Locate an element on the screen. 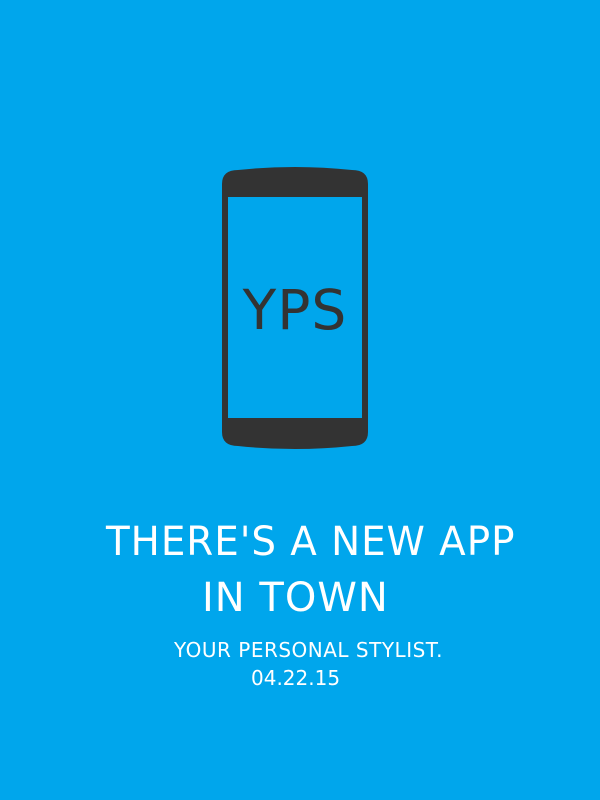 The height and width of the screenshot is (800, 600). smartphone-icon: YPS is located at coordinates (295, 308).